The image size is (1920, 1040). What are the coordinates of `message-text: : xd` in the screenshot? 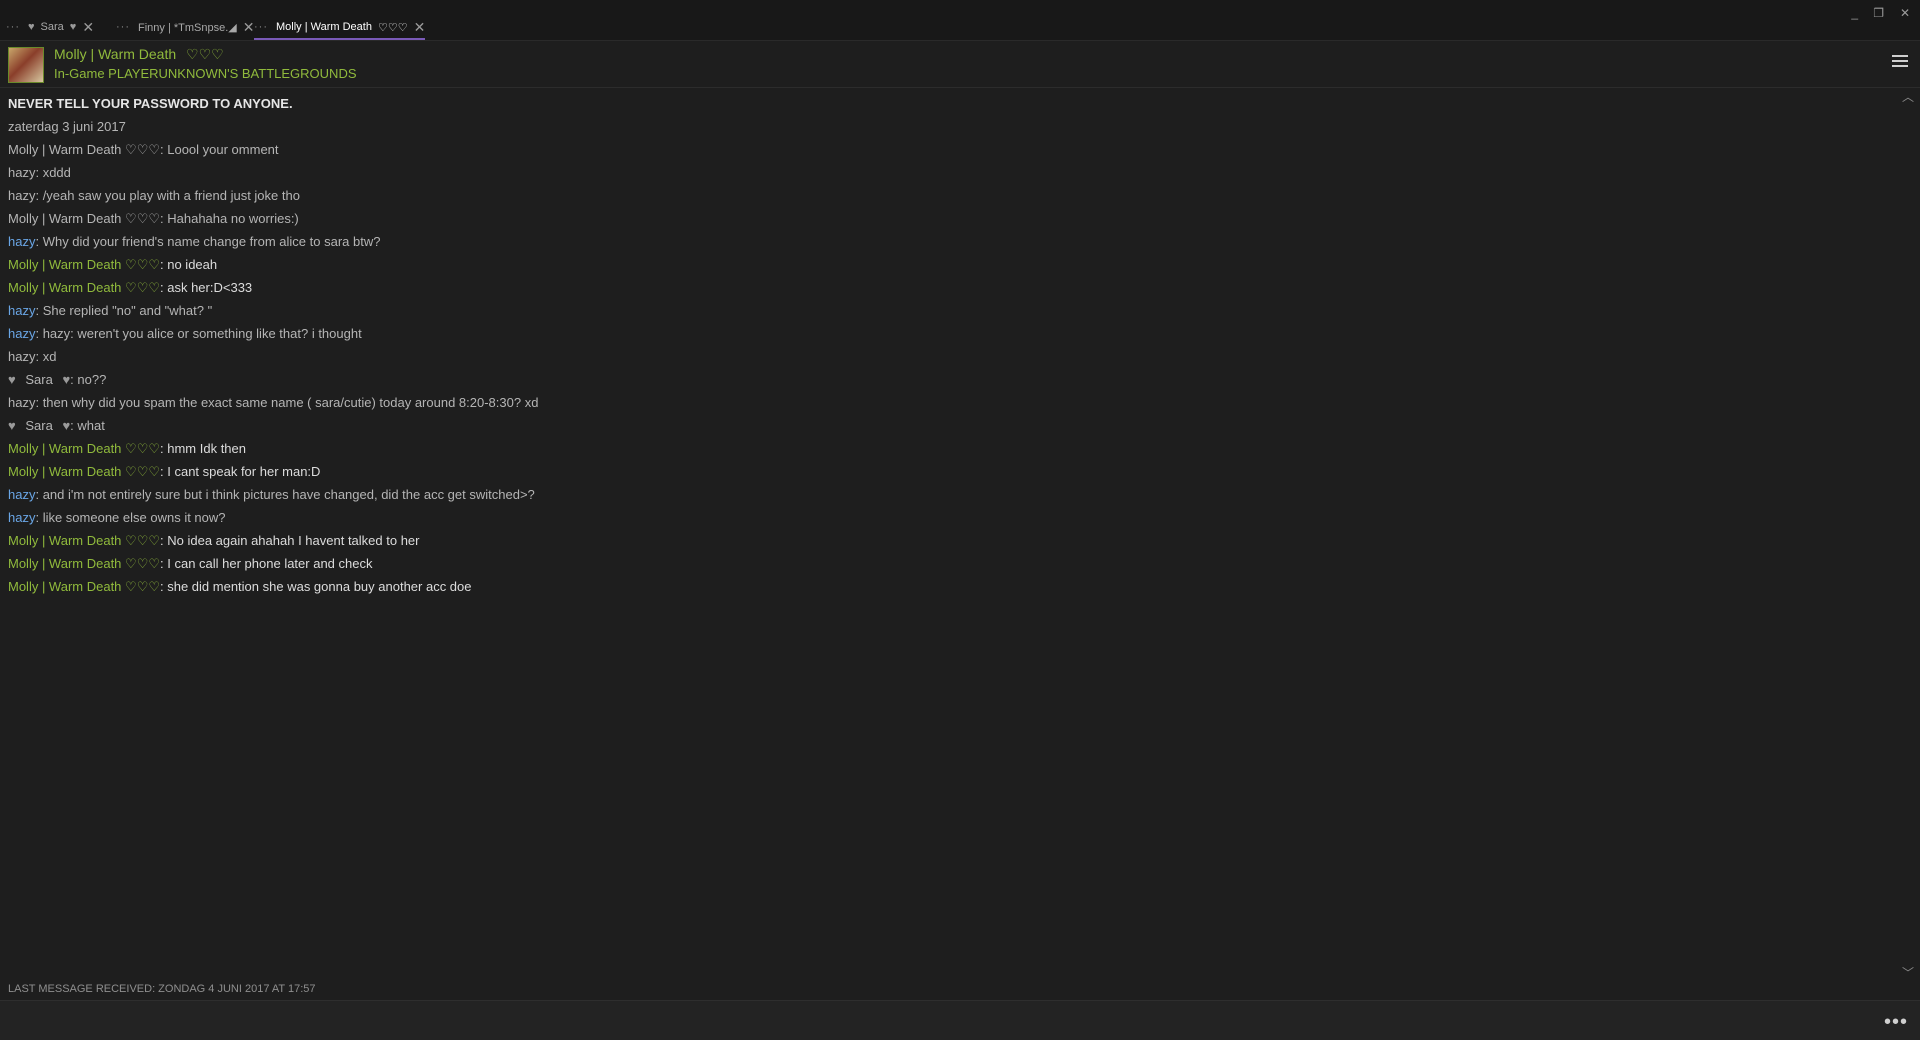 It's located at (46, 356).